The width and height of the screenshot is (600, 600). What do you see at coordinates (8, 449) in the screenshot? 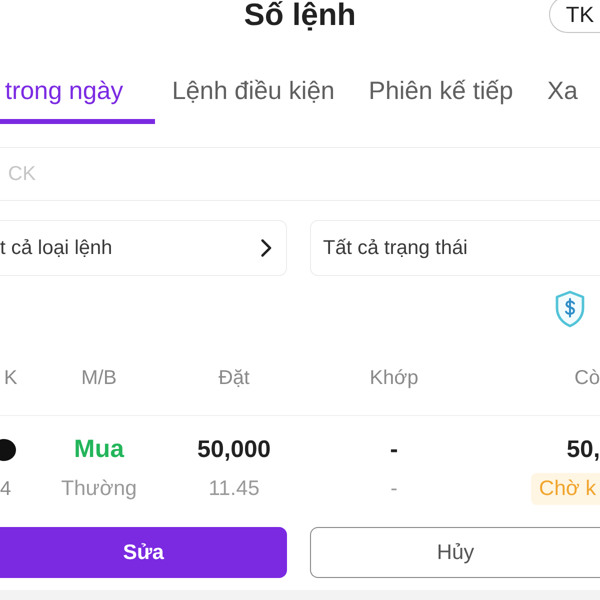
I see `marker-icon` at bounding box center [8, 449].